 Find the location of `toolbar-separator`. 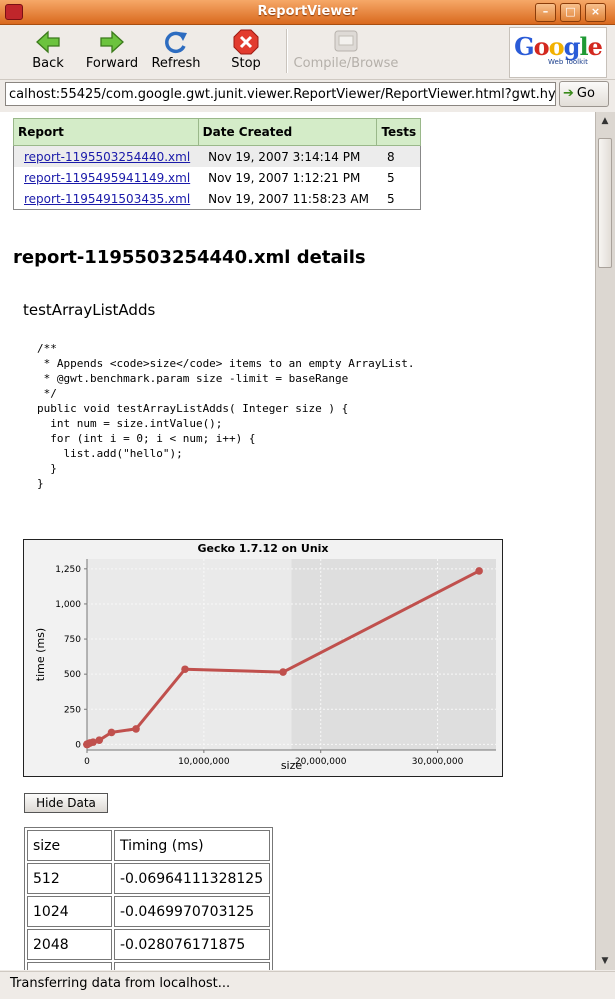

toolbar-separator is located at coordinates (287, 51).